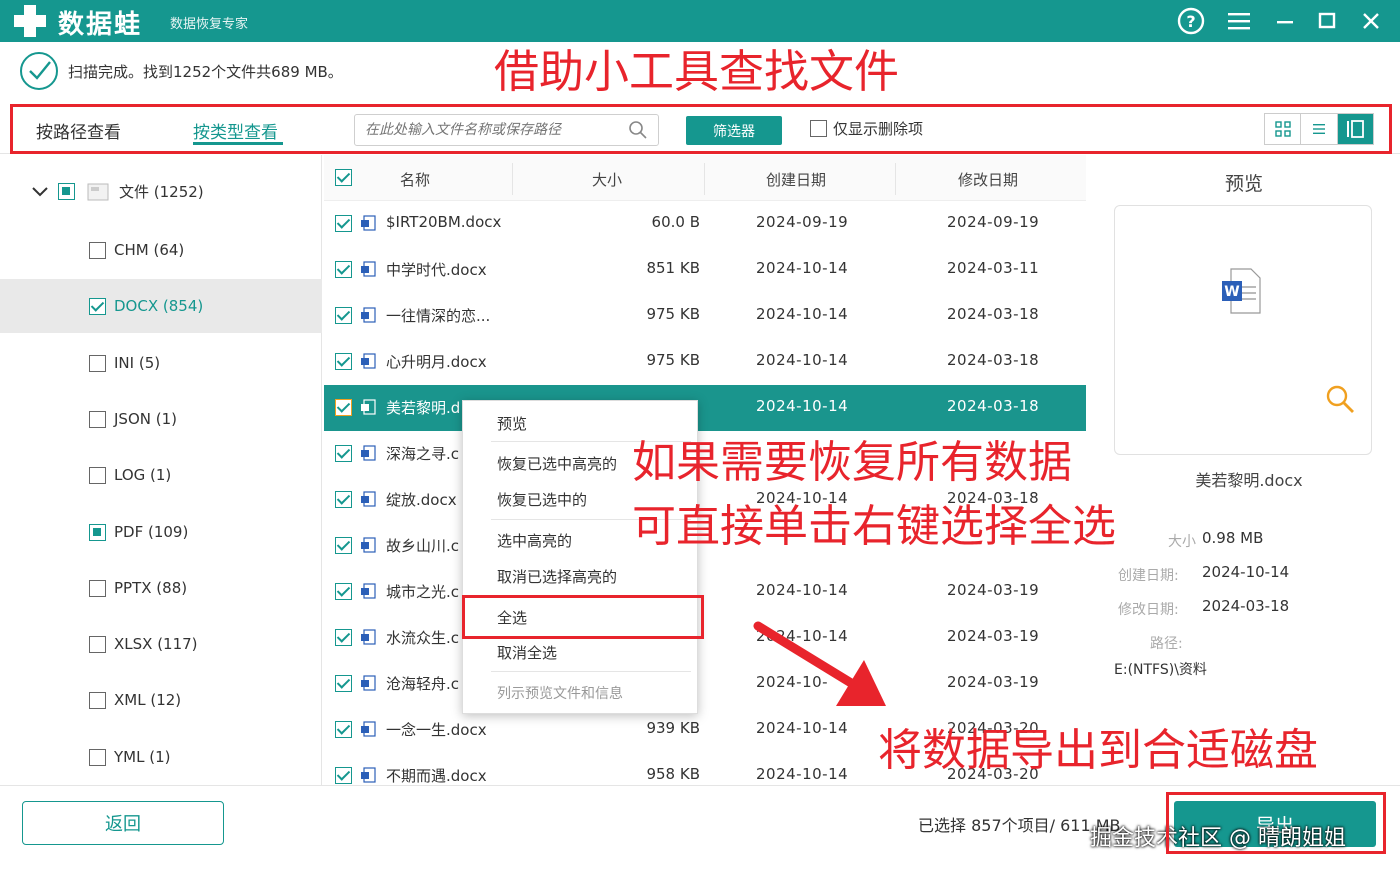  I want to click on tree-item: PDF (109), so click(161, 532).